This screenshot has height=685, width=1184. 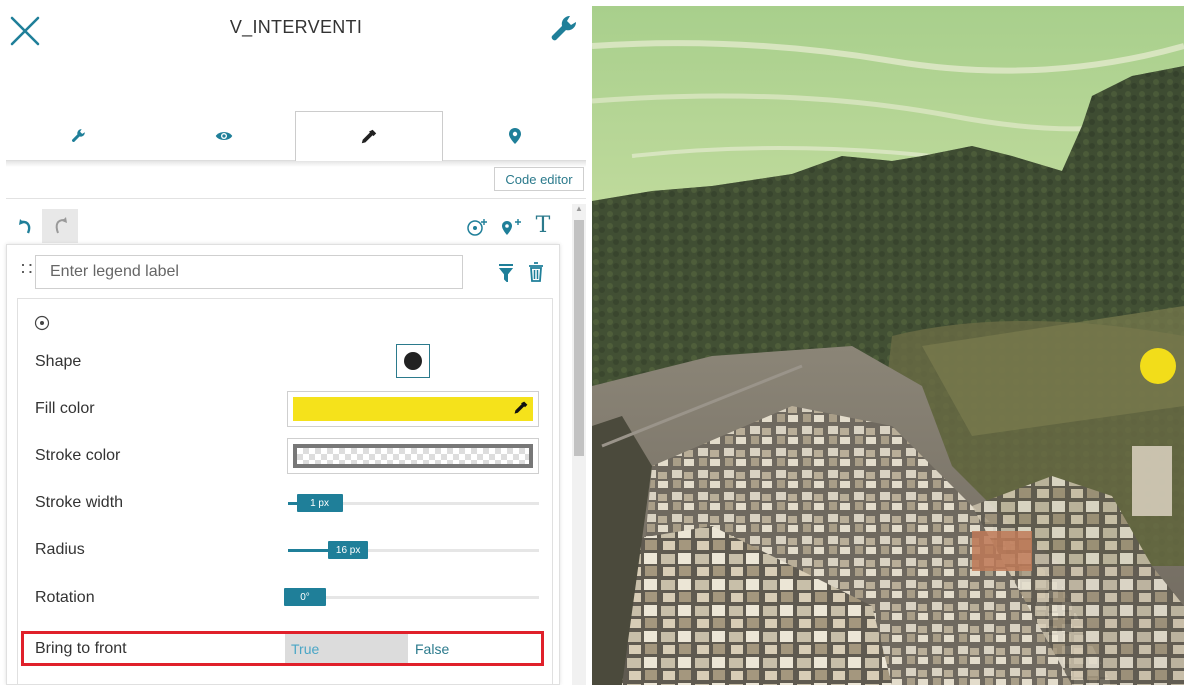 I want to click on bring-to-front-row: Bring to front True False, so click(x=282, y=648).